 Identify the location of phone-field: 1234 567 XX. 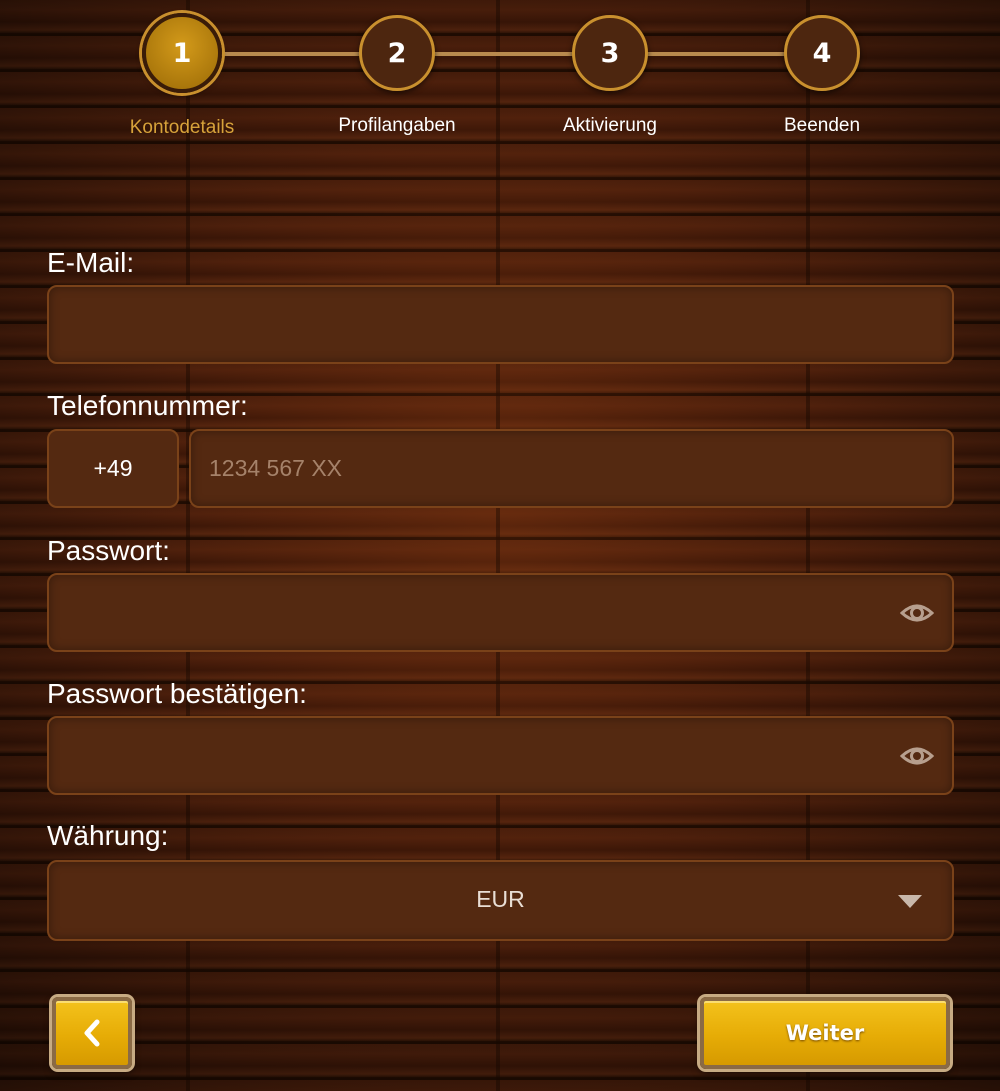
(571, 468).